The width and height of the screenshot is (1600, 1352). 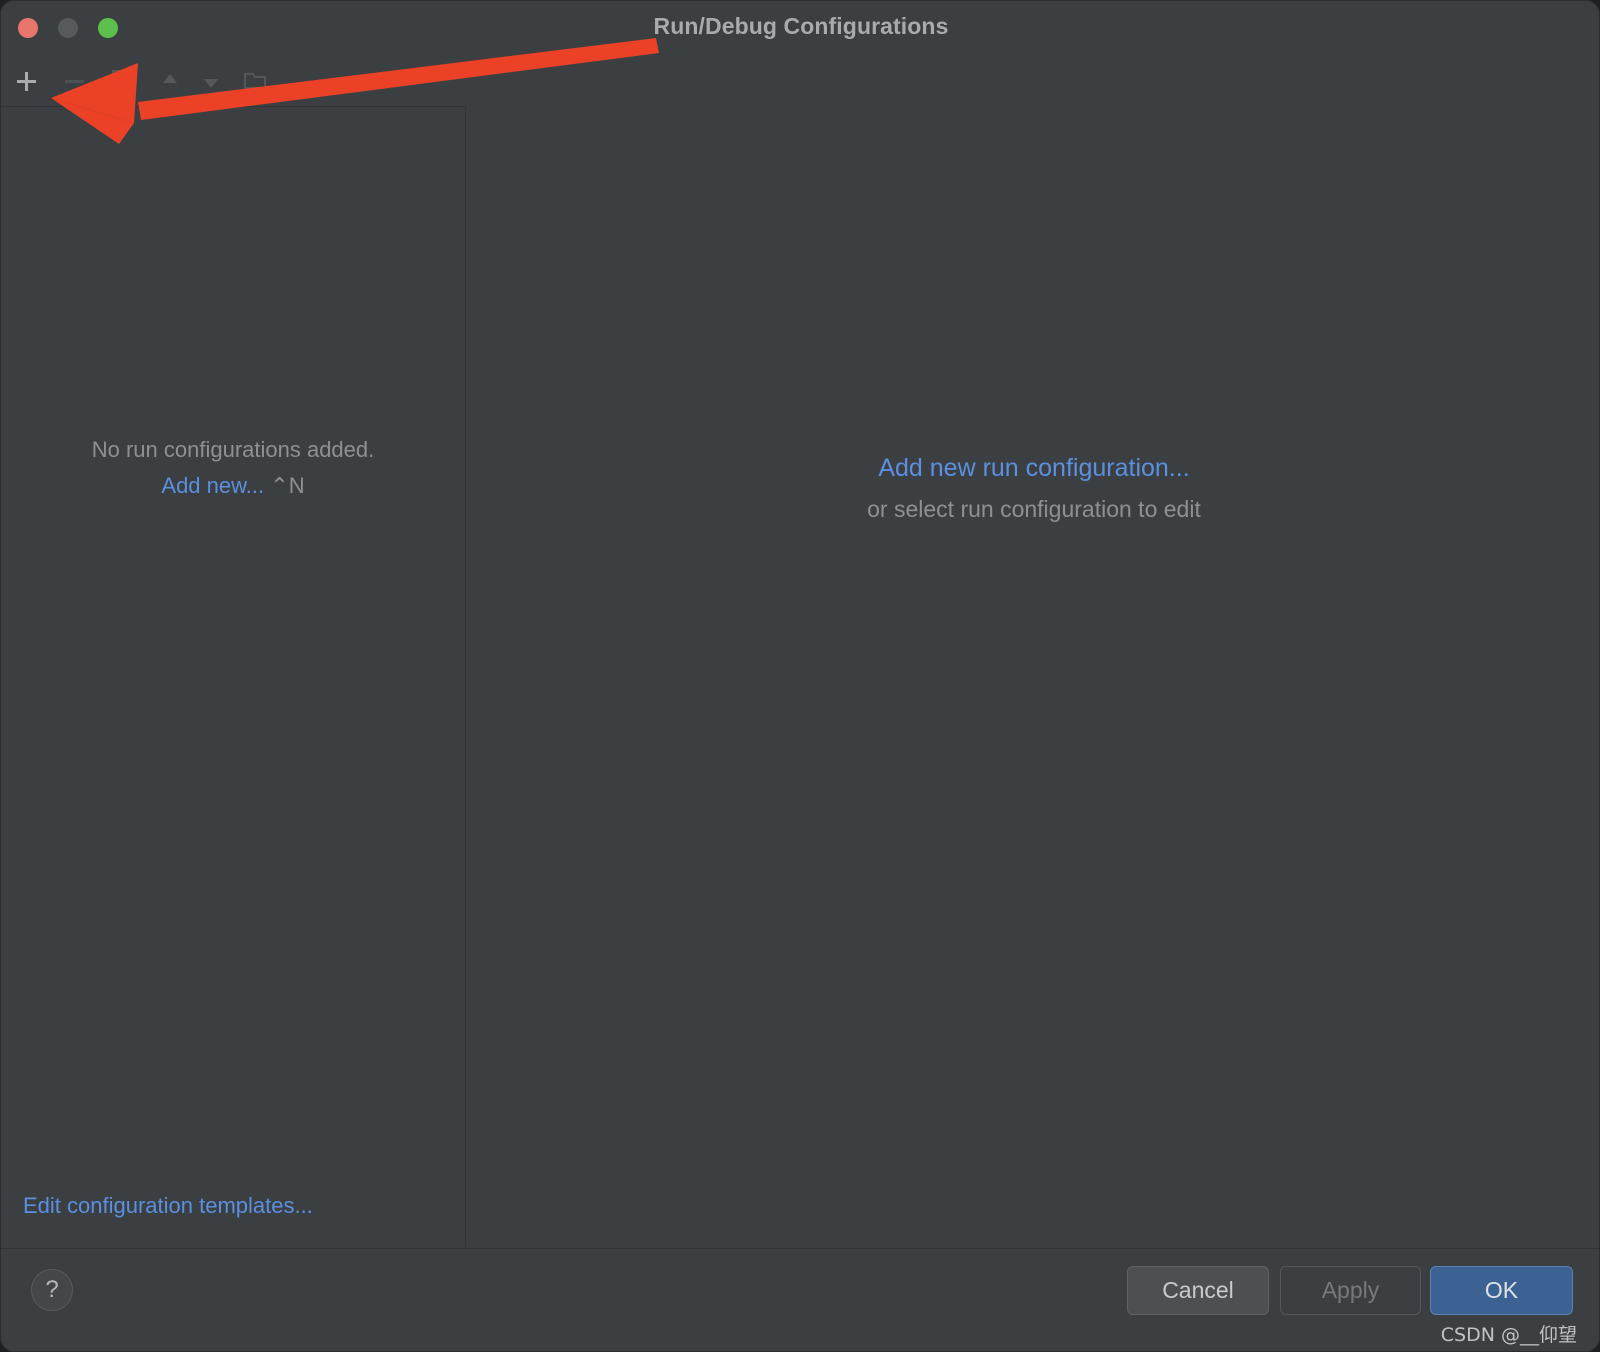 I want to click on page-title: Run/Debug Configurations, so click(x=801, y=26).